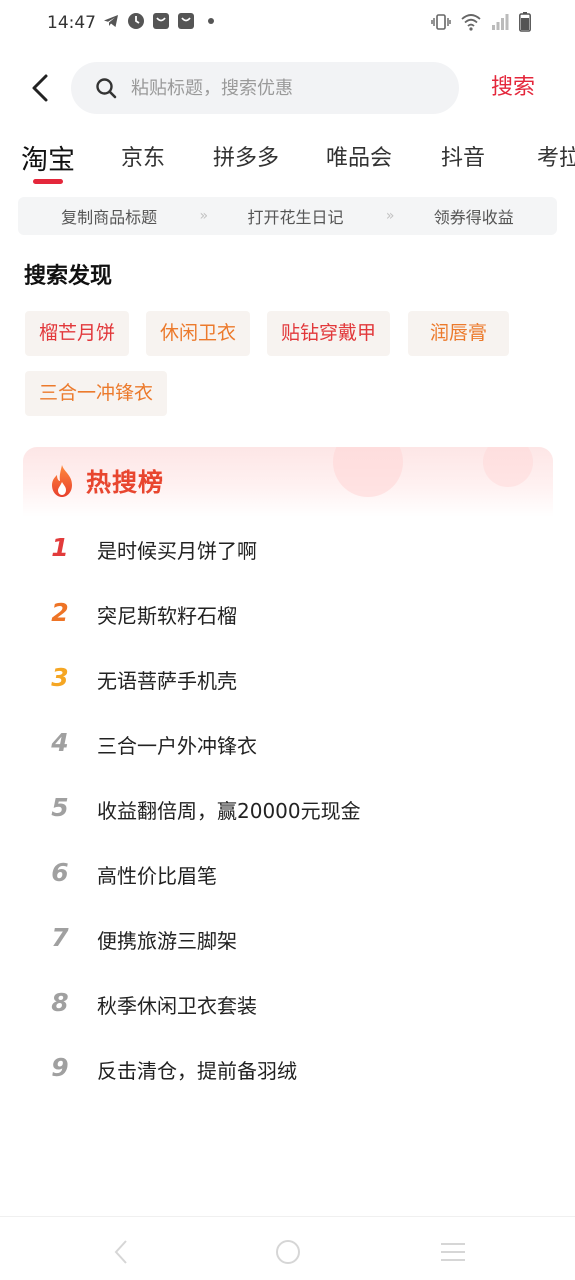 The image size is (575, 1280). I want to click on status-time: 14:47, so click(71, 23).